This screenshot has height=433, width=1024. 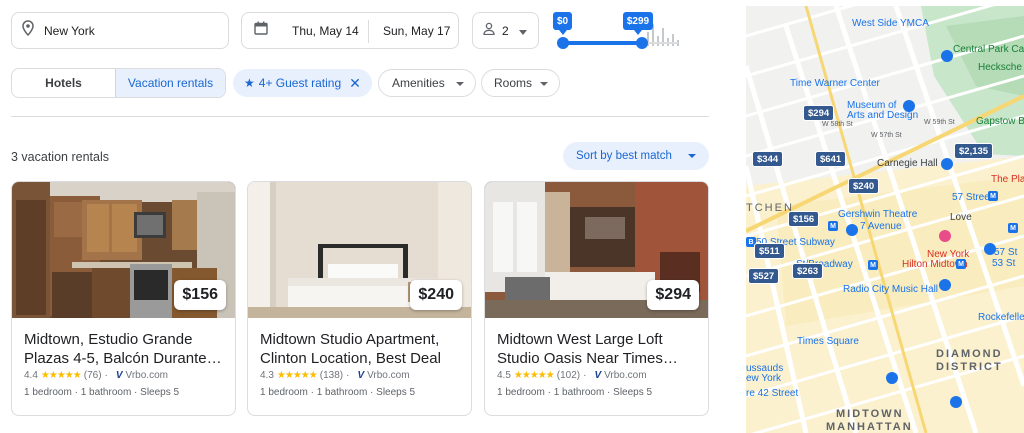 I want to click on map-price-pin: $511, so click(x=769, y=251).